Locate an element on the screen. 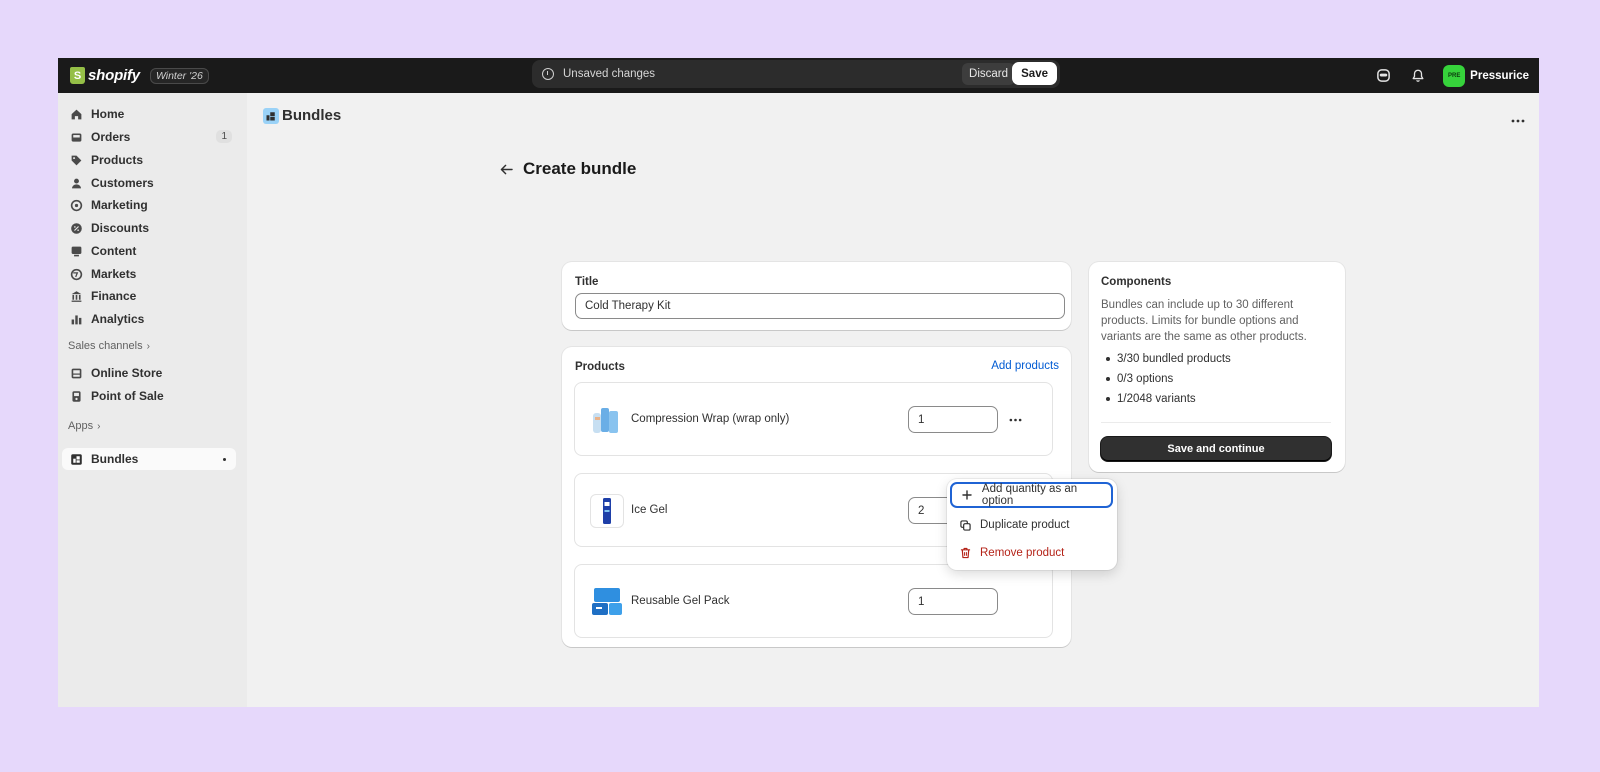  menu-item-label: Duplicate product is located at coordinates (1025, 525).